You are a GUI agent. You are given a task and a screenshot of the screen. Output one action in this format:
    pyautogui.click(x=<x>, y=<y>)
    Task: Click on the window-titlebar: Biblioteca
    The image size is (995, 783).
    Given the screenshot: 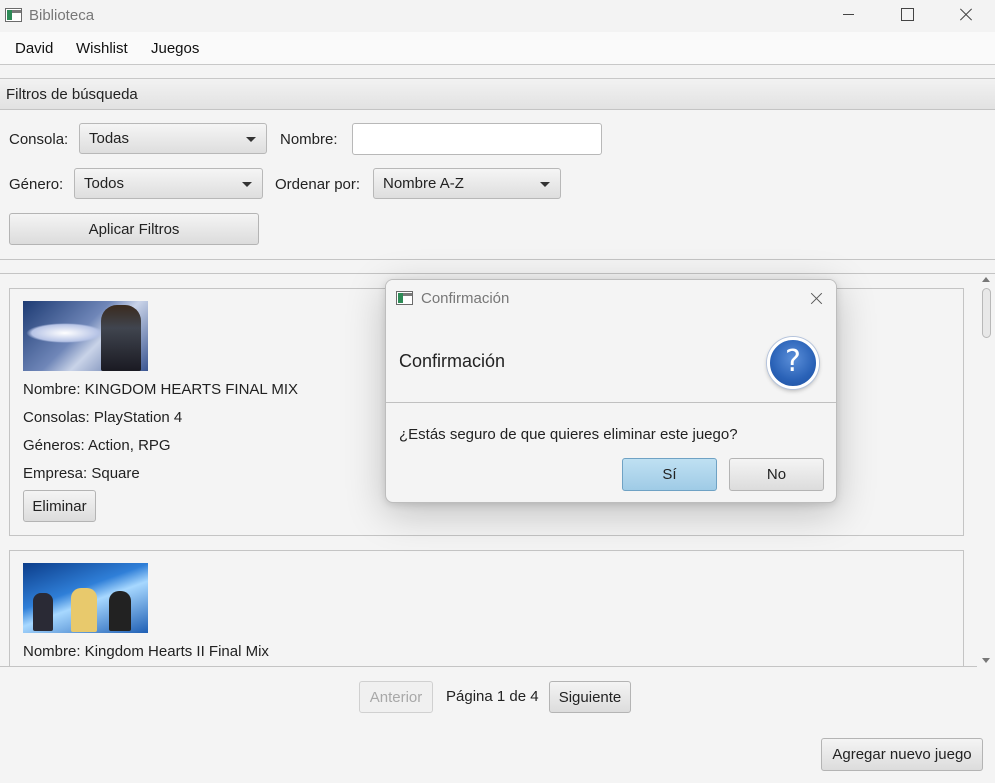 What is the action you would take?
    pyautogui.click(x=497, y=16)
    